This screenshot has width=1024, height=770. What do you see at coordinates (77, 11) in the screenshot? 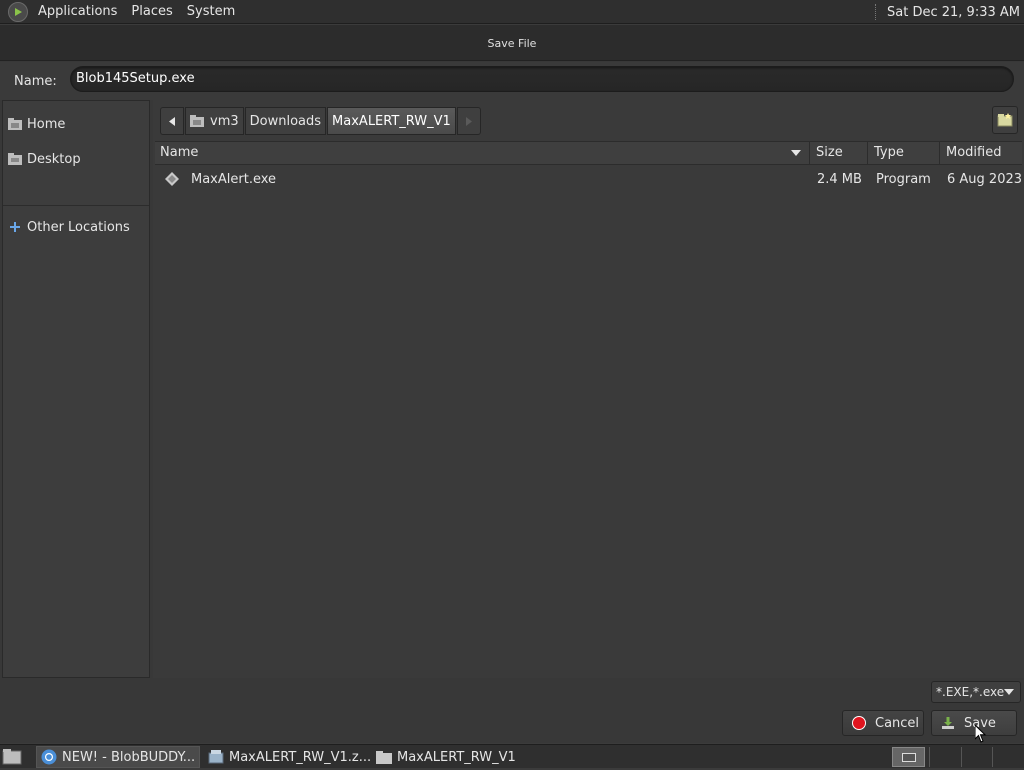
I see `menu-applications: Applications` at bounding box center [77, 11].